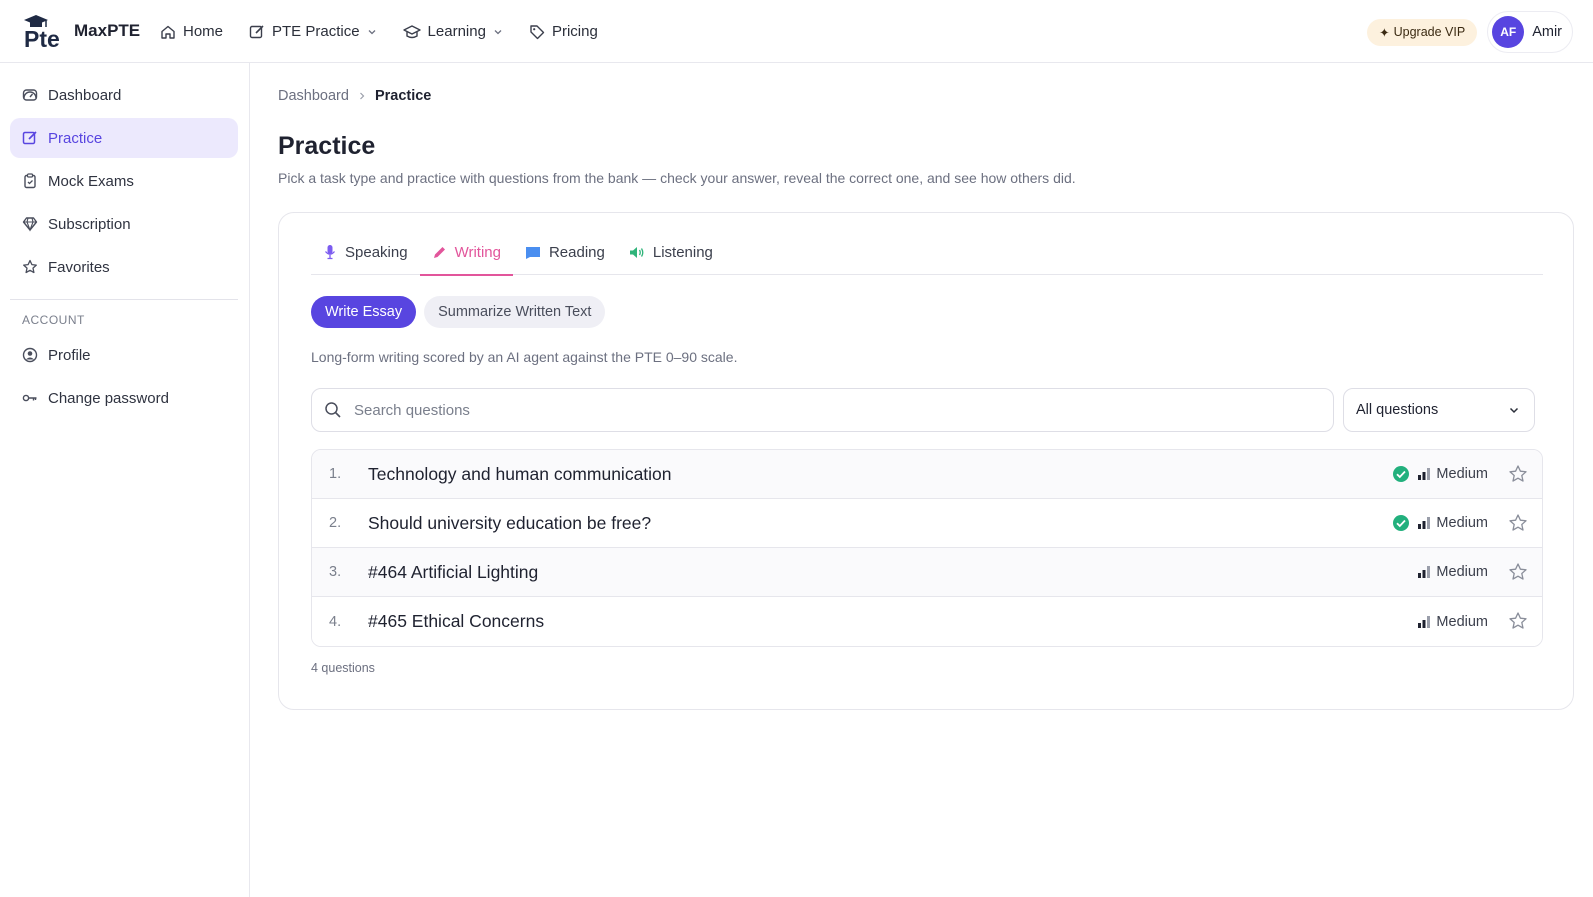 Image resolution: width=1593 pixels, height=897 pixels. What do you see at coordinates (364, 312) in the screenshot?
I see `task-write-essay: Write Essay` at bounding box center [364, 312].